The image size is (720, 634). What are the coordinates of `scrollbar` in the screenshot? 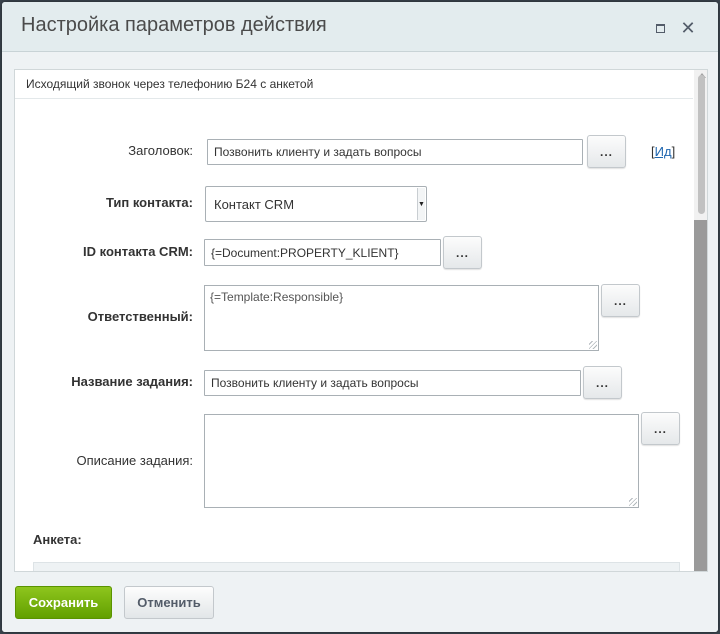 It's located at (700, 320).